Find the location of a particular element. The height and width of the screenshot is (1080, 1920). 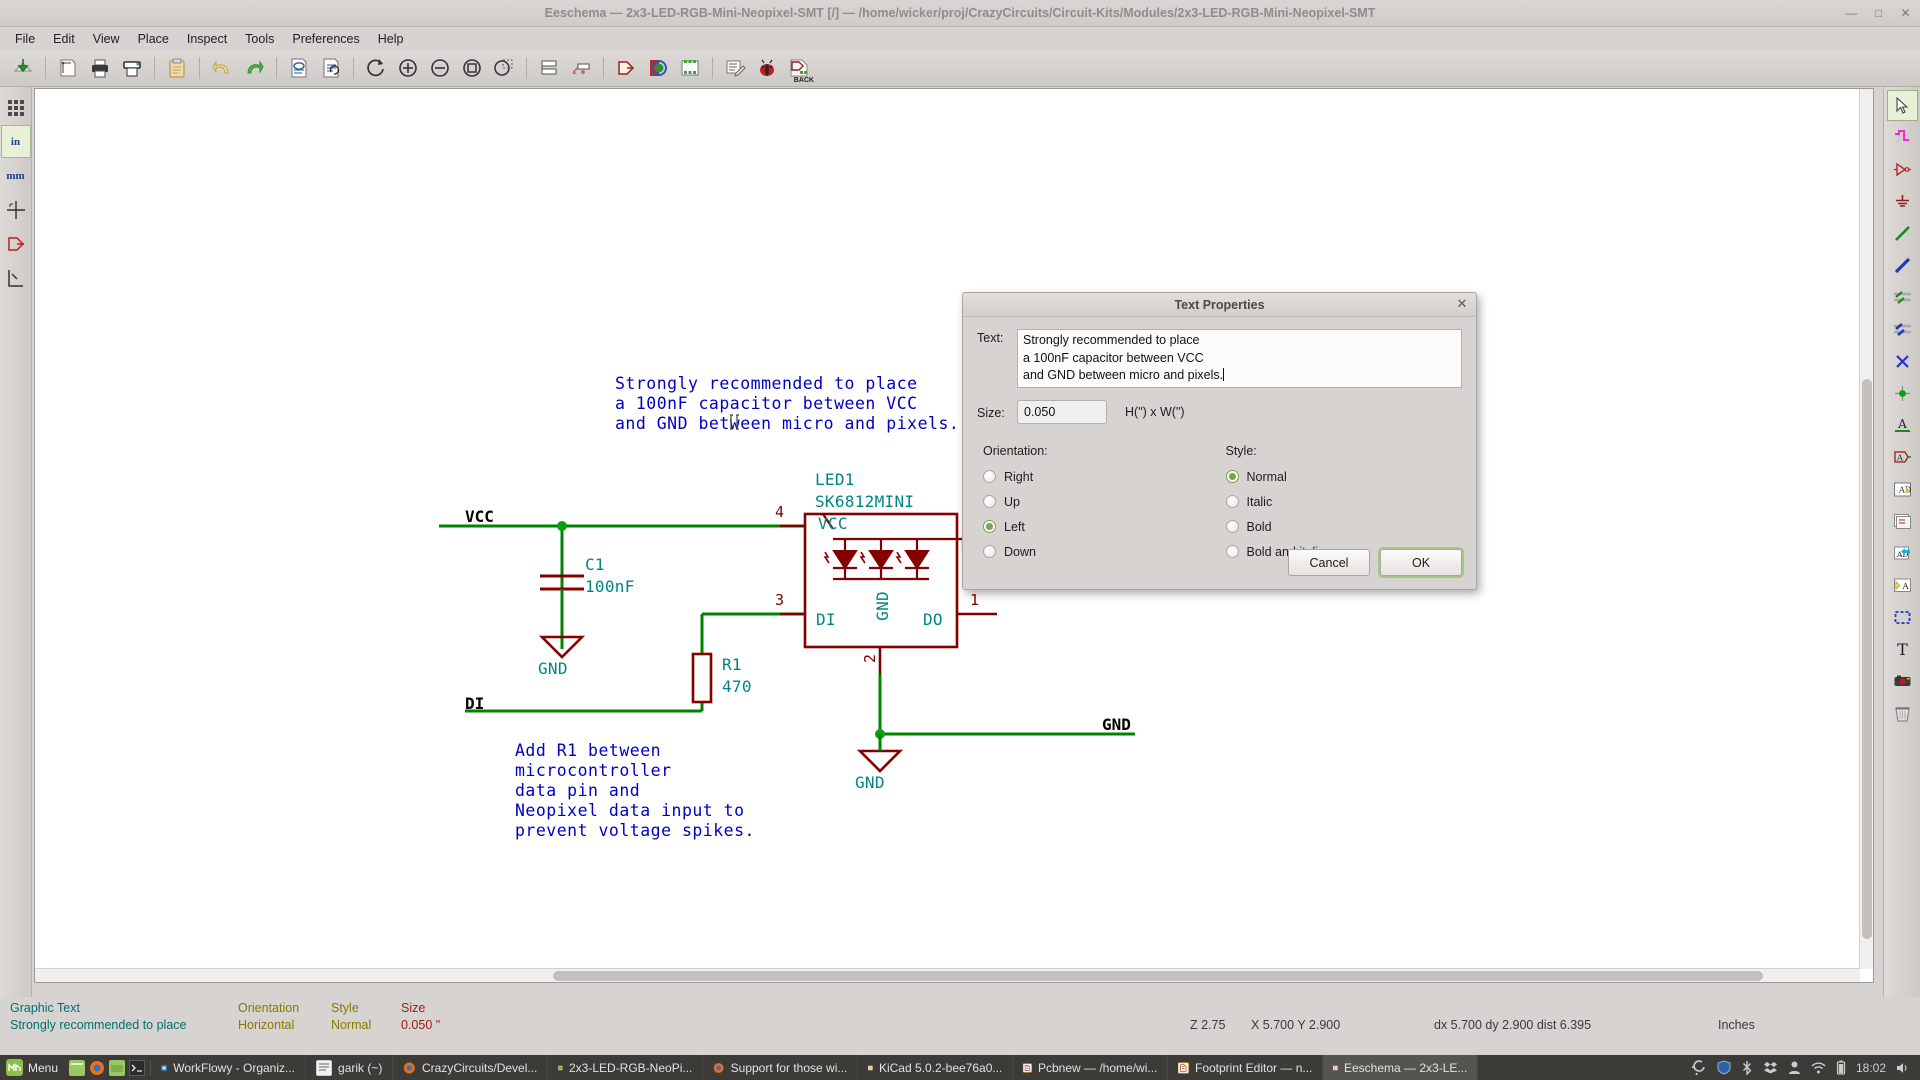

cvpcb-icon is located at coordinates (767, 68).